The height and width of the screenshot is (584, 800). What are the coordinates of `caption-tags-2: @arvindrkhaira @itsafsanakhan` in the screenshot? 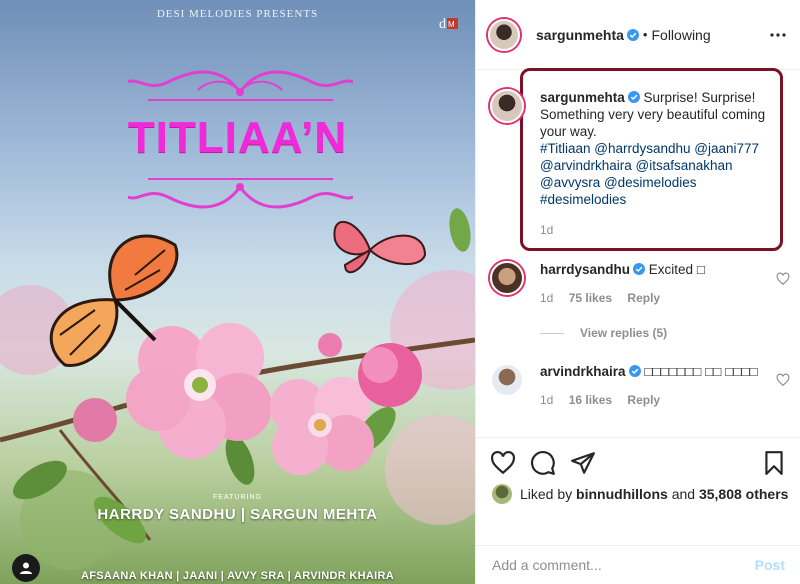 It's located at (655, 165).